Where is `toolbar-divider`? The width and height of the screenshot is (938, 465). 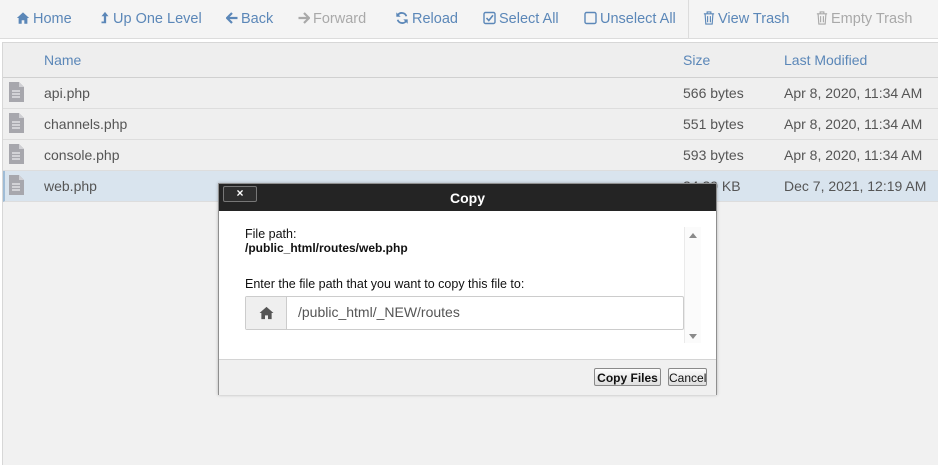
toolbar-divider is located at coordinates (688, 19).